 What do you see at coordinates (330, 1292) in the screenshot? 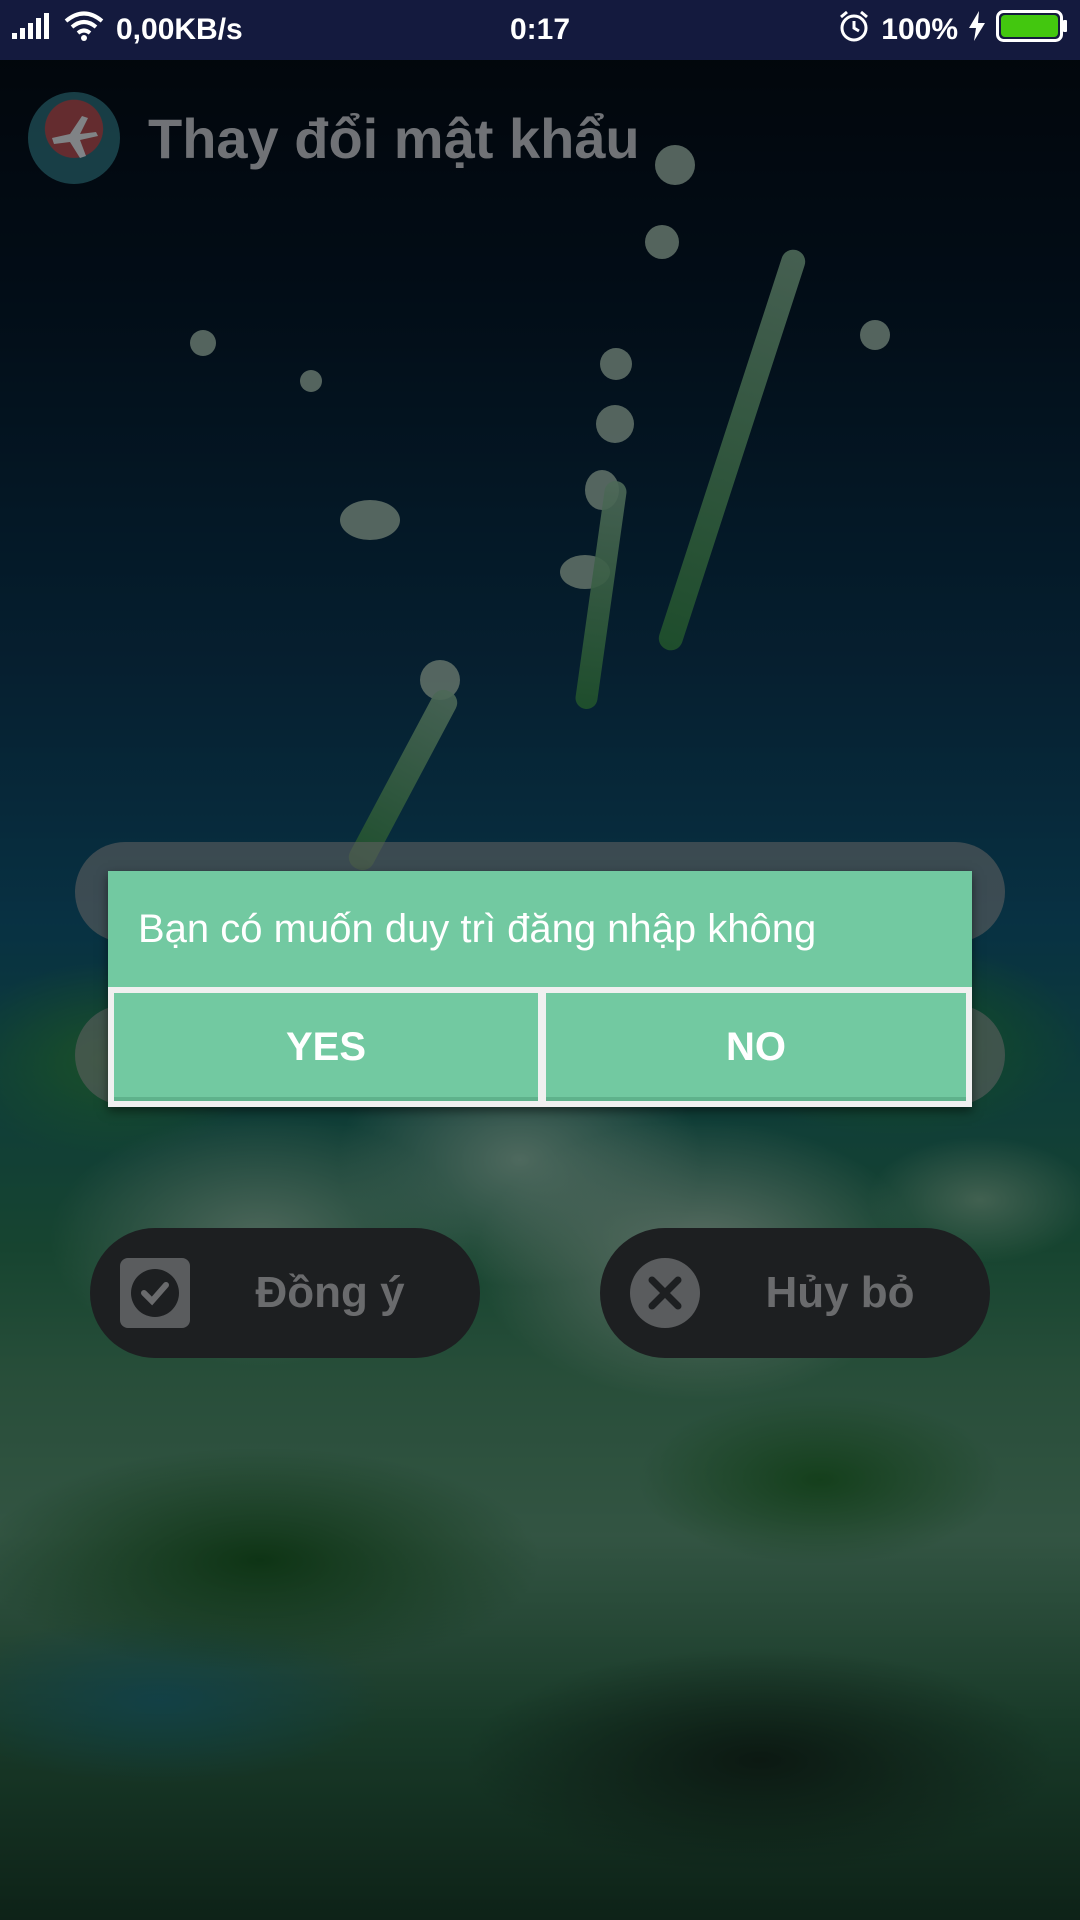
I see `confirm-button-label: Đồng ý` at bounding box center [330, 1292].